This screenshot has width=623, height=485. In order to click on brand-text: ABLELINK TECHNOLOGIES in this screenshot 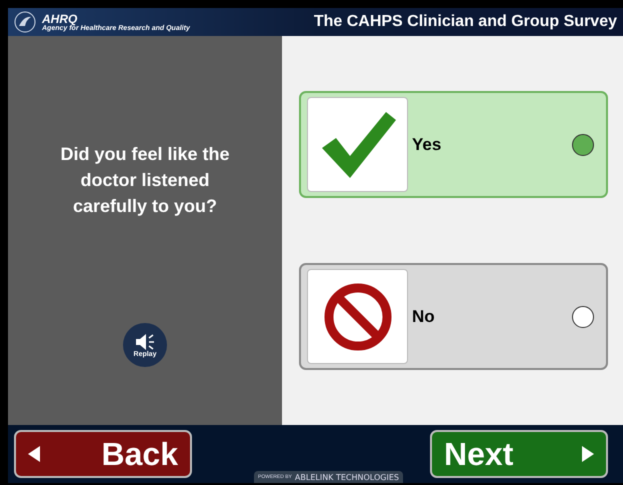, I will do `click(346, 477)`.